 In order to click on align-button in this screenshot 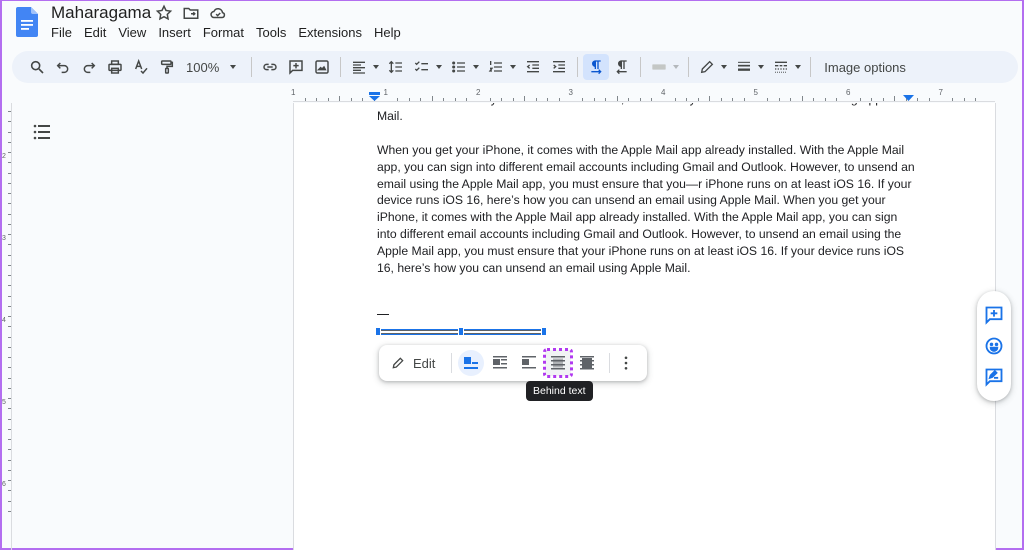, I will do `click(359, 67)`.